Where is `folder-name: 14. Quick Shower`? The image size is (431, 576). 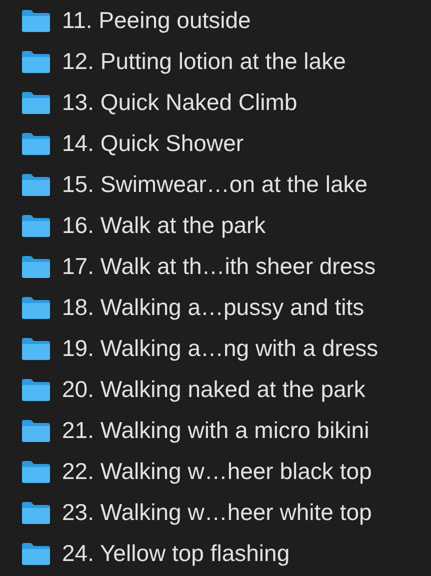 folder-name: 14. Quick Shower is located at coordinates (153, 143).